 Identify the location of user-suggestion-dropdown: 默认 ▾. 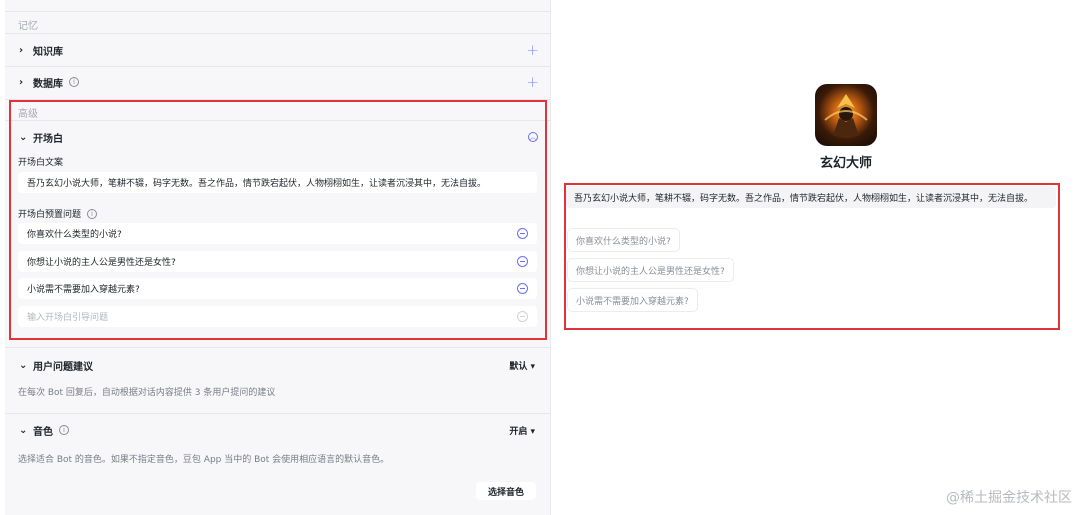
(522, 365).